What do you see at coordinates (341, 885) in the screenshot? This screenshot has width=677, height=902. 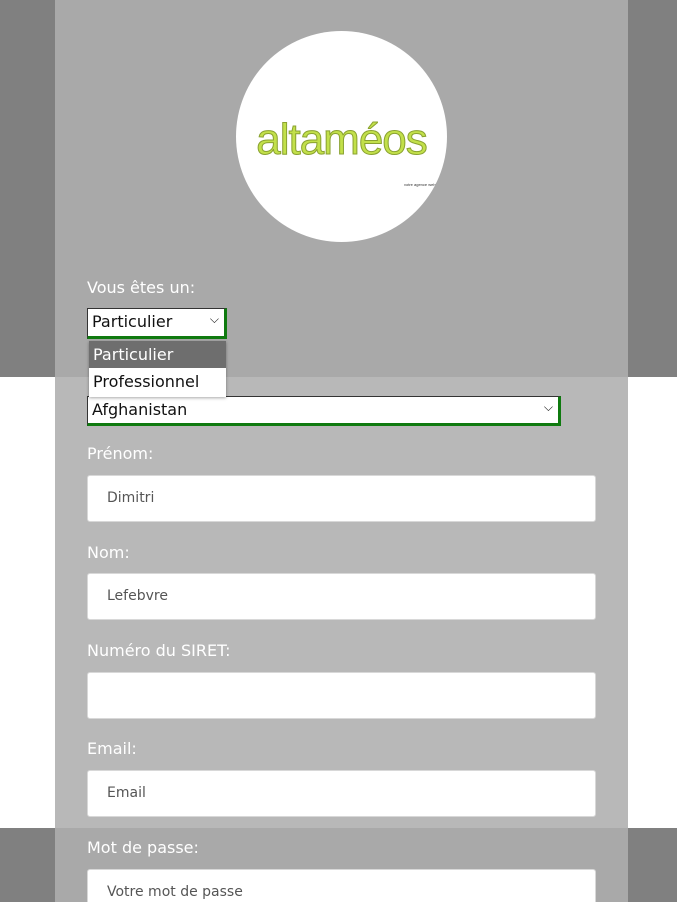 I see `password-input: Votre mot de passe` at bounding box center [341, 885].